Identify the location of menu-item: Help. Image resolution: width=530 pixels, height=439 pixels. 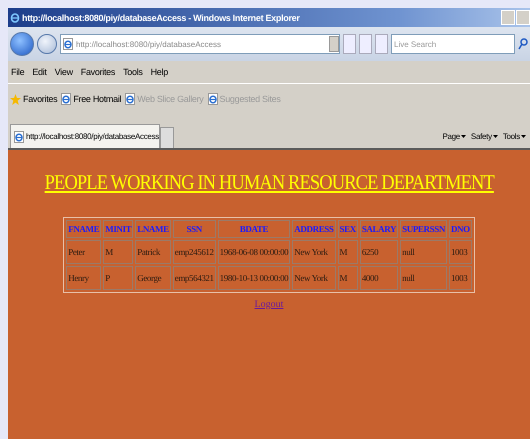
(159, 72).